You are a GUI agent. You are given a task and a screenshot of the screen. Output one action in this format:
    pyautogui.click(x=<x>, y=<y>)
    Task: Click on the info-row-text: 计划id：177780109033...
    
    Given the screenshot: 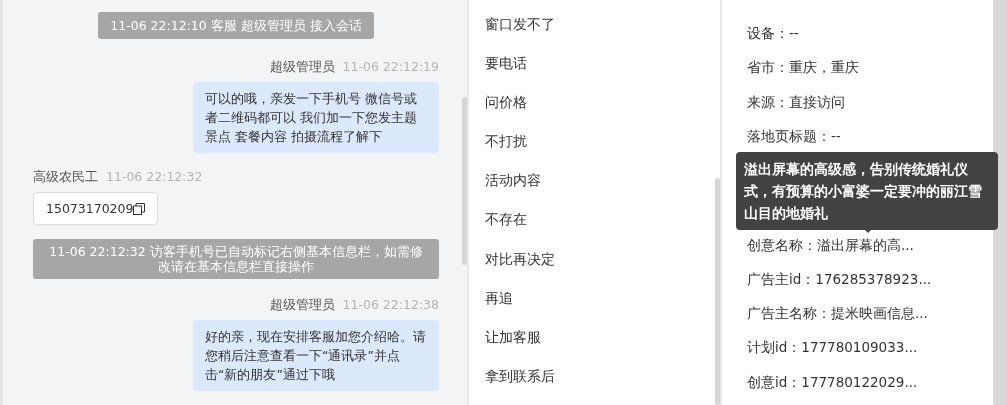 What is the action you would take?
    pyautogui.click(x=833, y=348)
    